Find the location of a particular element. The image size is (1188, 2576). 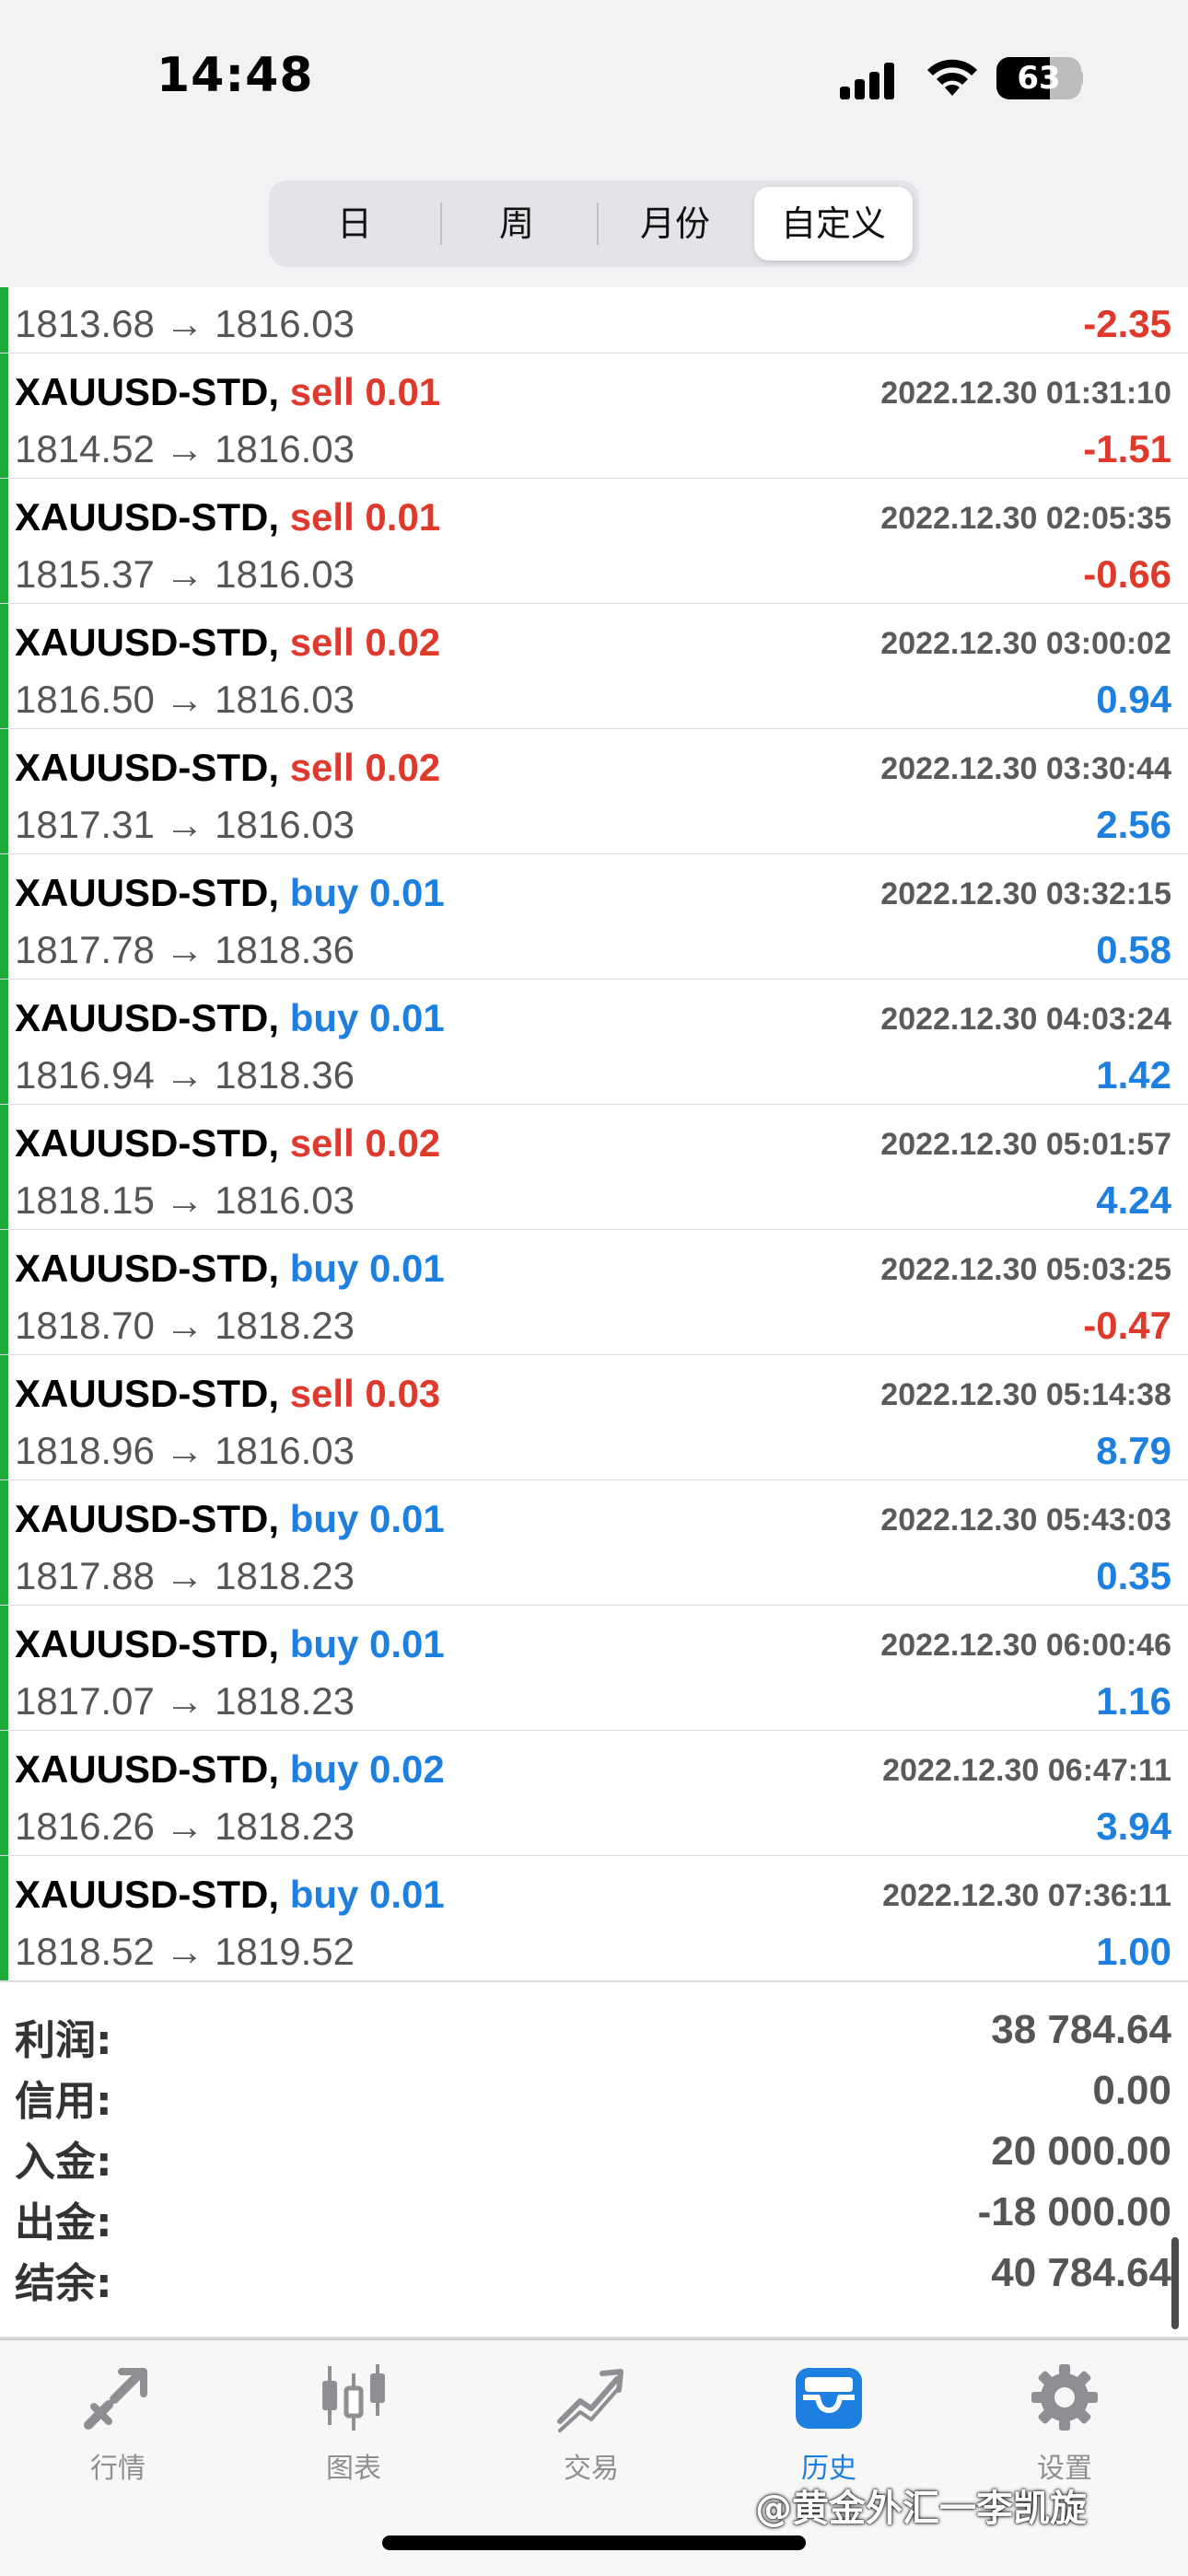

trade-prices: 1816.94 → 1818.36 is located at coordinates (185, 1075).